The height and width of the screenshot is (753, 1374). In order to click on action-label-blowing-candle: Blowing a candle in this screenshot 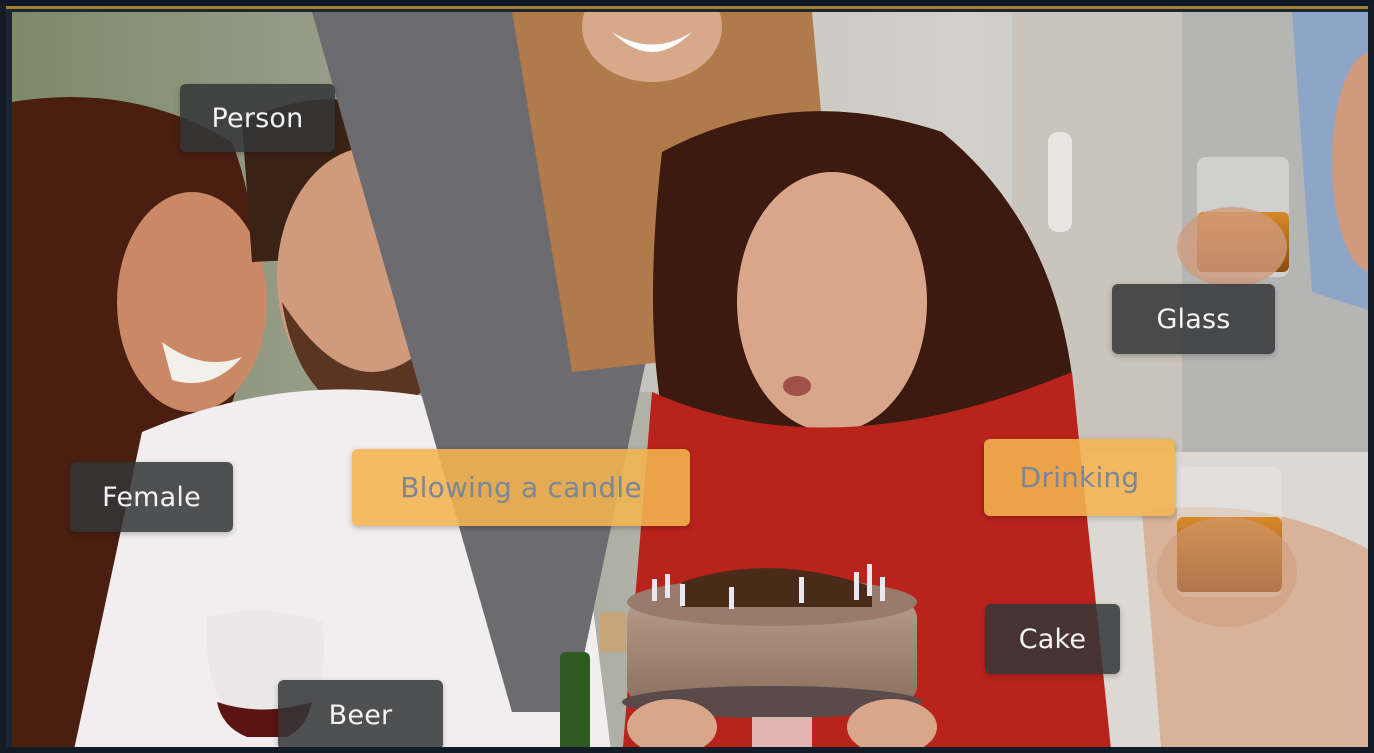, I will do `click(521, 487)`.